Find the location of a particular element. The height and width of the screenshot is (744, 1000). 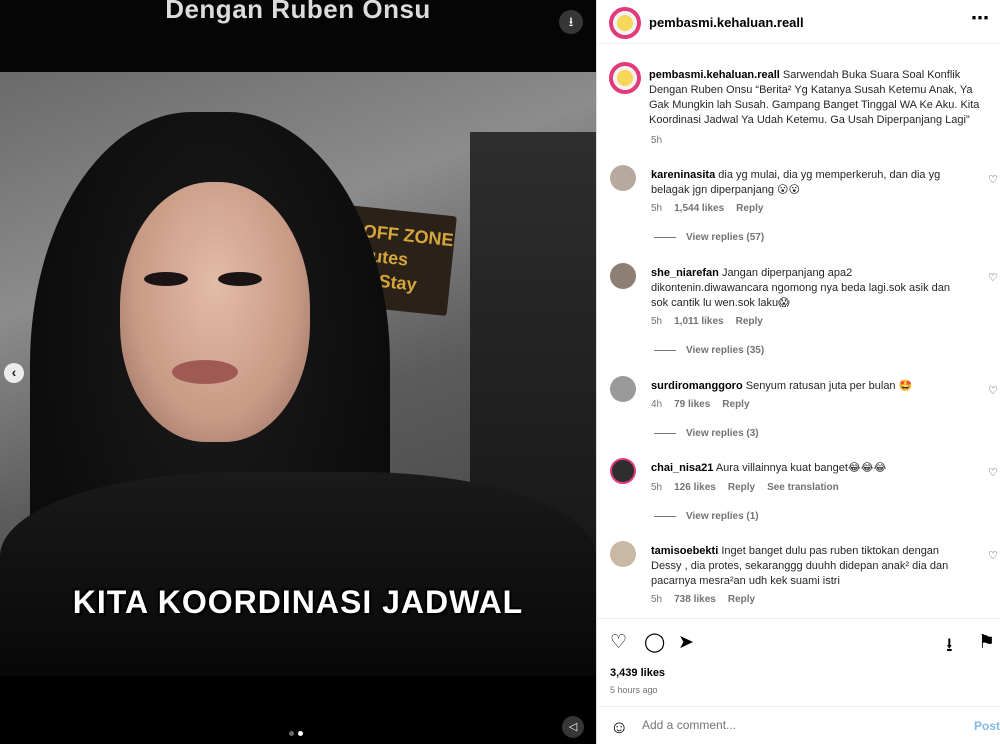

media-top-caption: Dengan Ruben Onsu is located at coordinates (298, 12).